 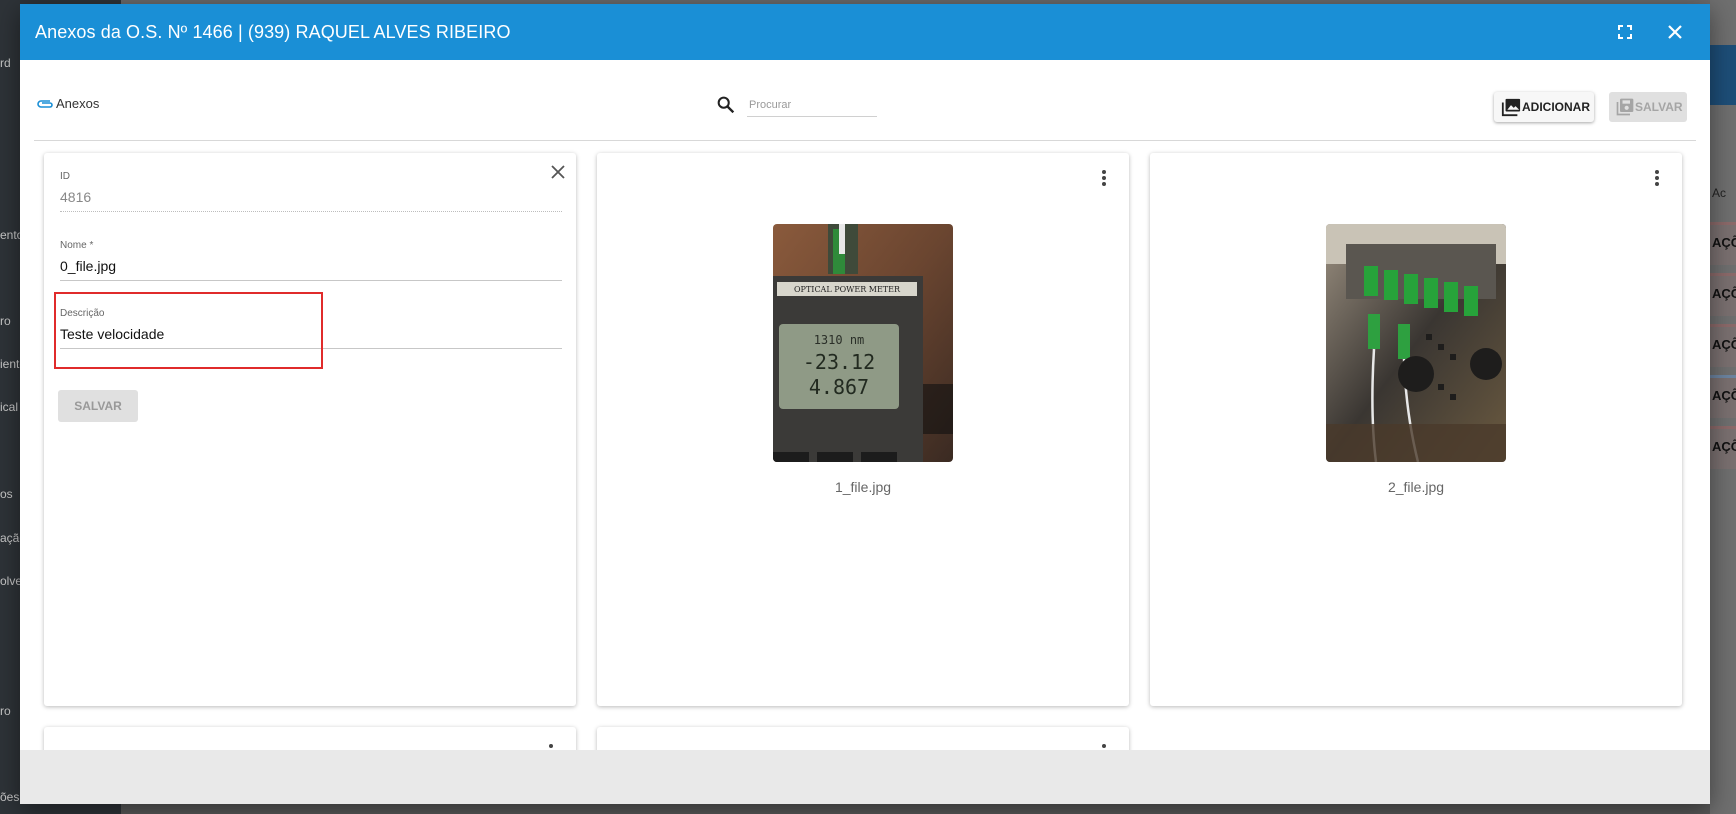 What do you see at coordinates (1511, 107) in the screenshot?
I see `add-photo-icon` at bounding box center [1511, 107].